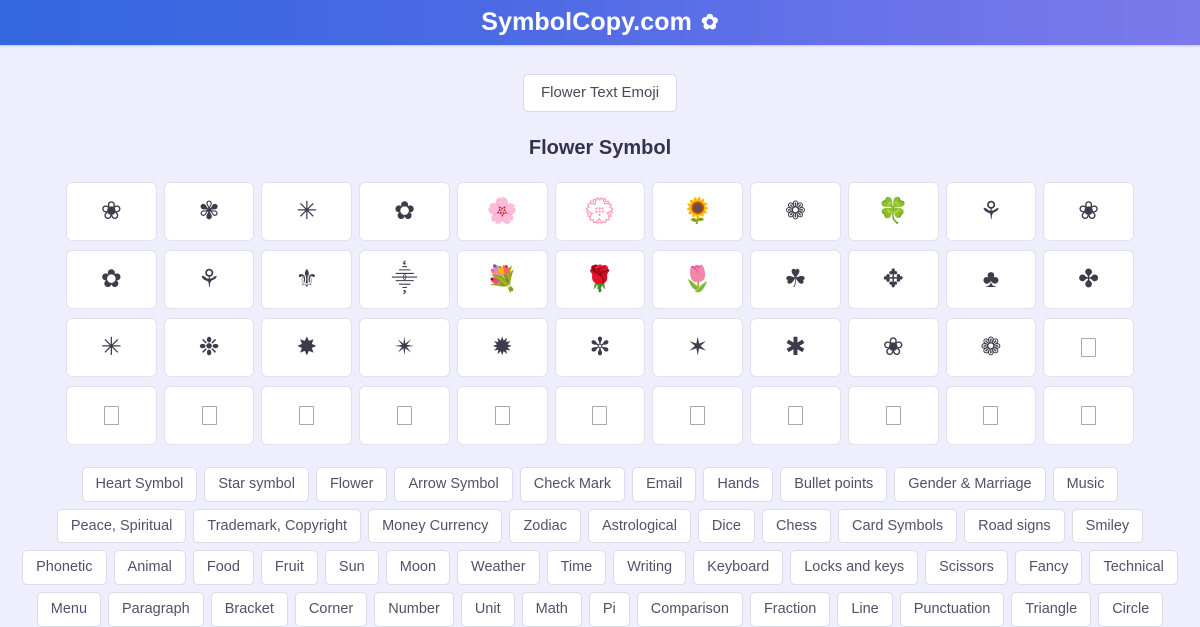 This screenshot has height=627, width=1200. Describe the element at coordinates (418, 568) in the screenshot. I see `category-tag-moon: Moon` at that location.